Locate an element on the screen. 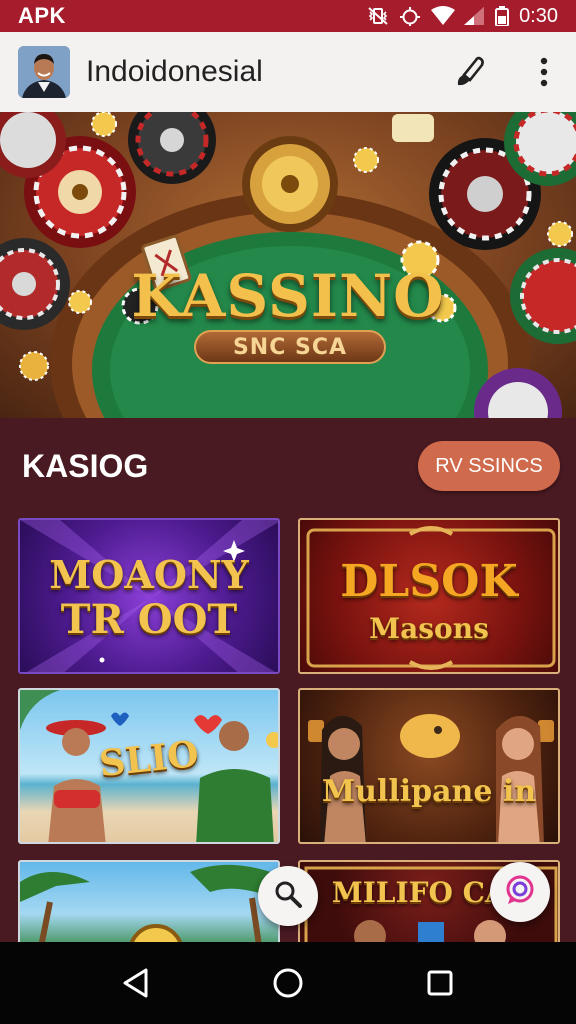 Image resolution: width=576 pixels, height=1024 pixels. avatar is located at coordinates (44, 72).